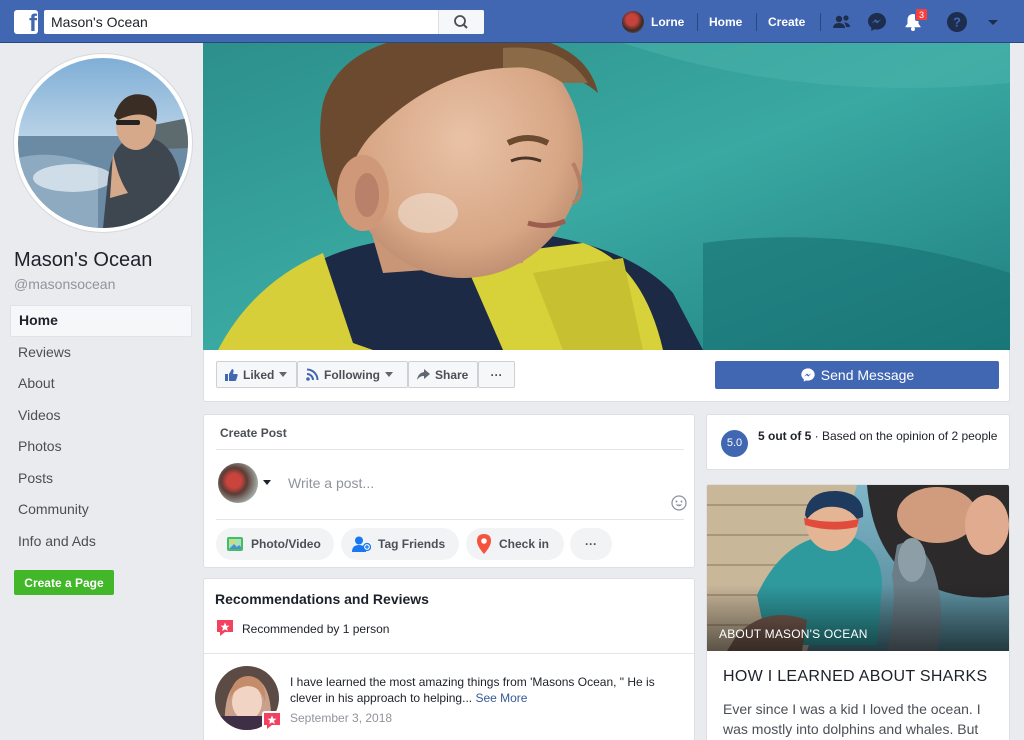  What do you see at coordinates (322, 599) in the screenshot?
I see `recommendations-title: Recommendations and Reviews` at bounding box center [322, 599].